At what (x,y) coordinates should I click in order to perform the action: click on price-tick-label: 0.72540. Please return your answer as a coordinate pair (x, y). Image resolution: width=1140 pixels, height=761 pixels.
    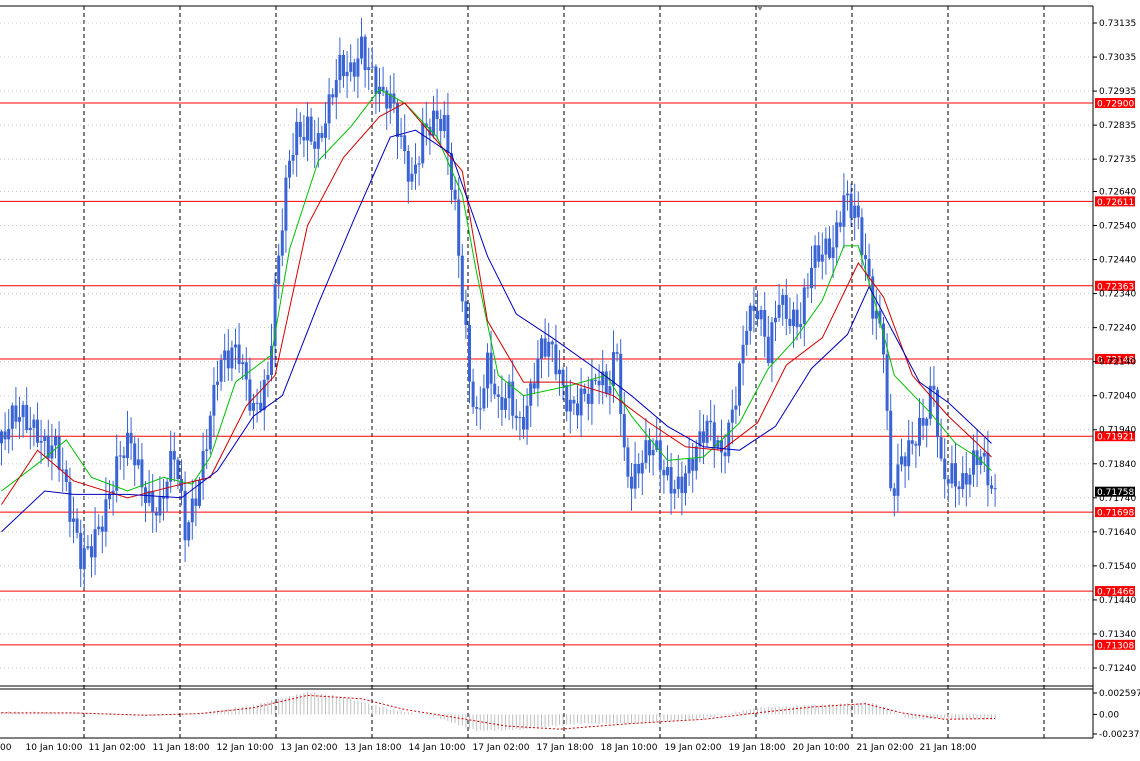
    Looking at the image, I should click on (1117, 227).